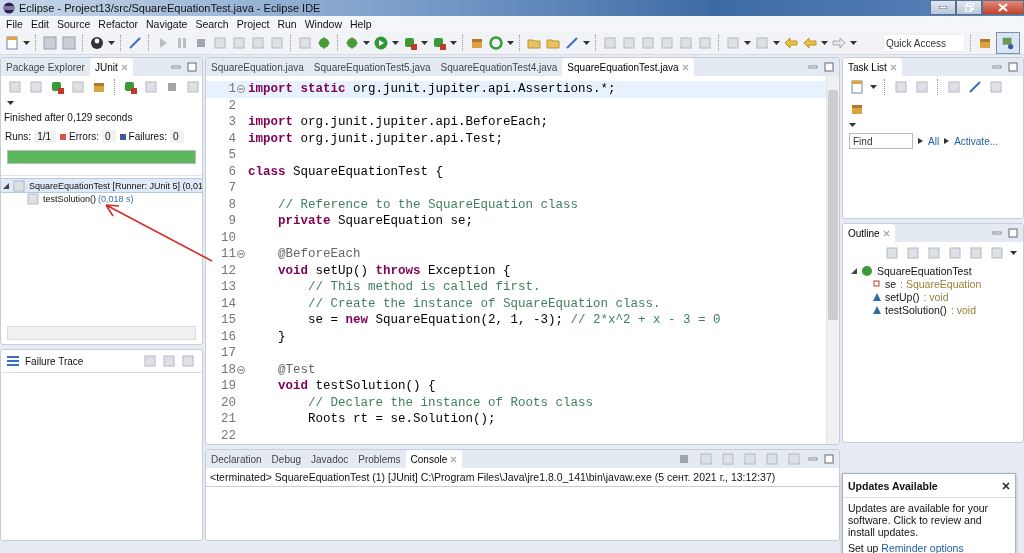 This screenshot has height=553, width=1024. Describe the element at coordinates (572, 43) in the screenshot. I see `pen-icon` at that location.